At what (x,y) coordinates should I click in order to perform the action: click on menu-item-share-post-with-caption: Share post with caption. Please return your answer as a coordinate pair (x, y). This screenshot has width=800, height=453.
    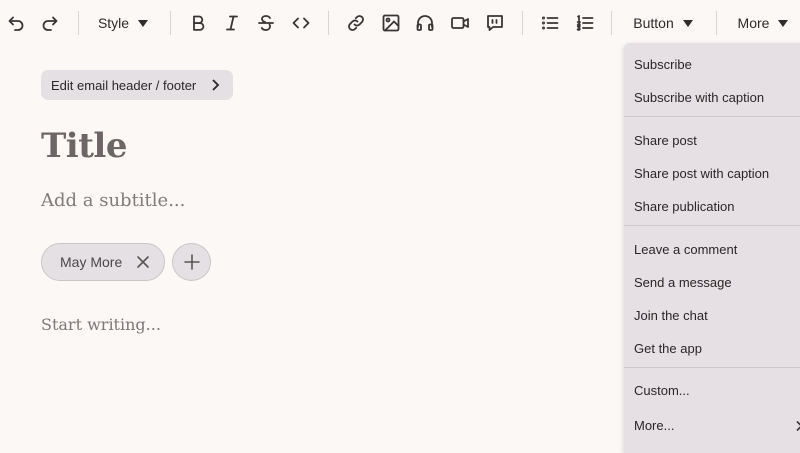
    Looking at the image, I should click on (701, 173).